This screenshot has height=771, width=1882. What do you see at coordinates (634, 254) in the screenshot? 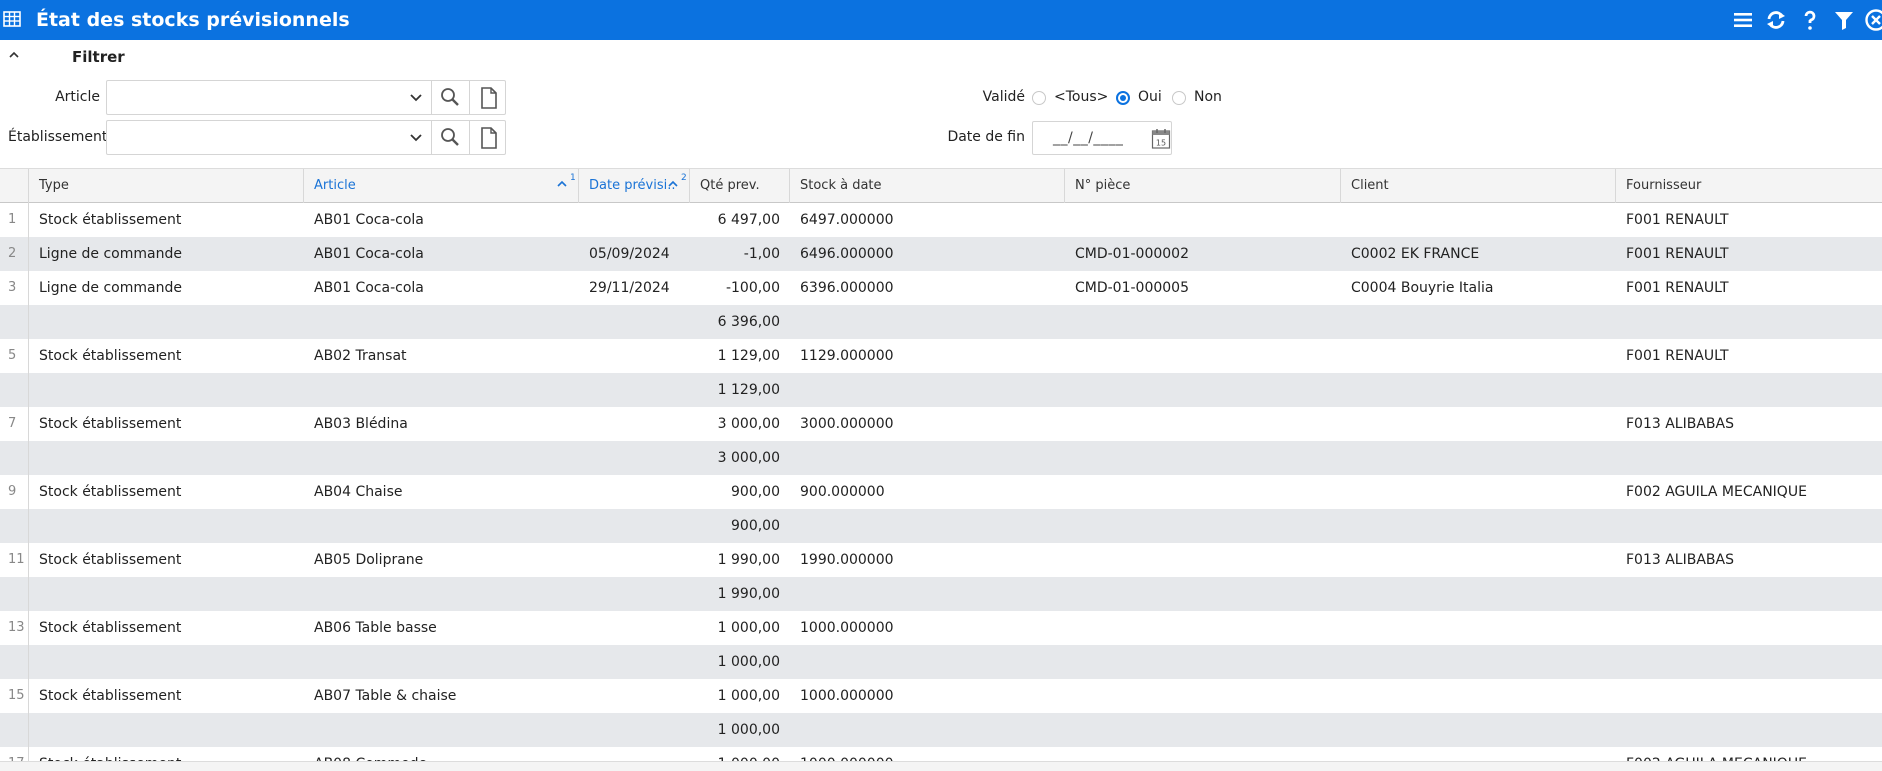
I see `cell-date: 05/09/2024` at bounding box center [634, 254].